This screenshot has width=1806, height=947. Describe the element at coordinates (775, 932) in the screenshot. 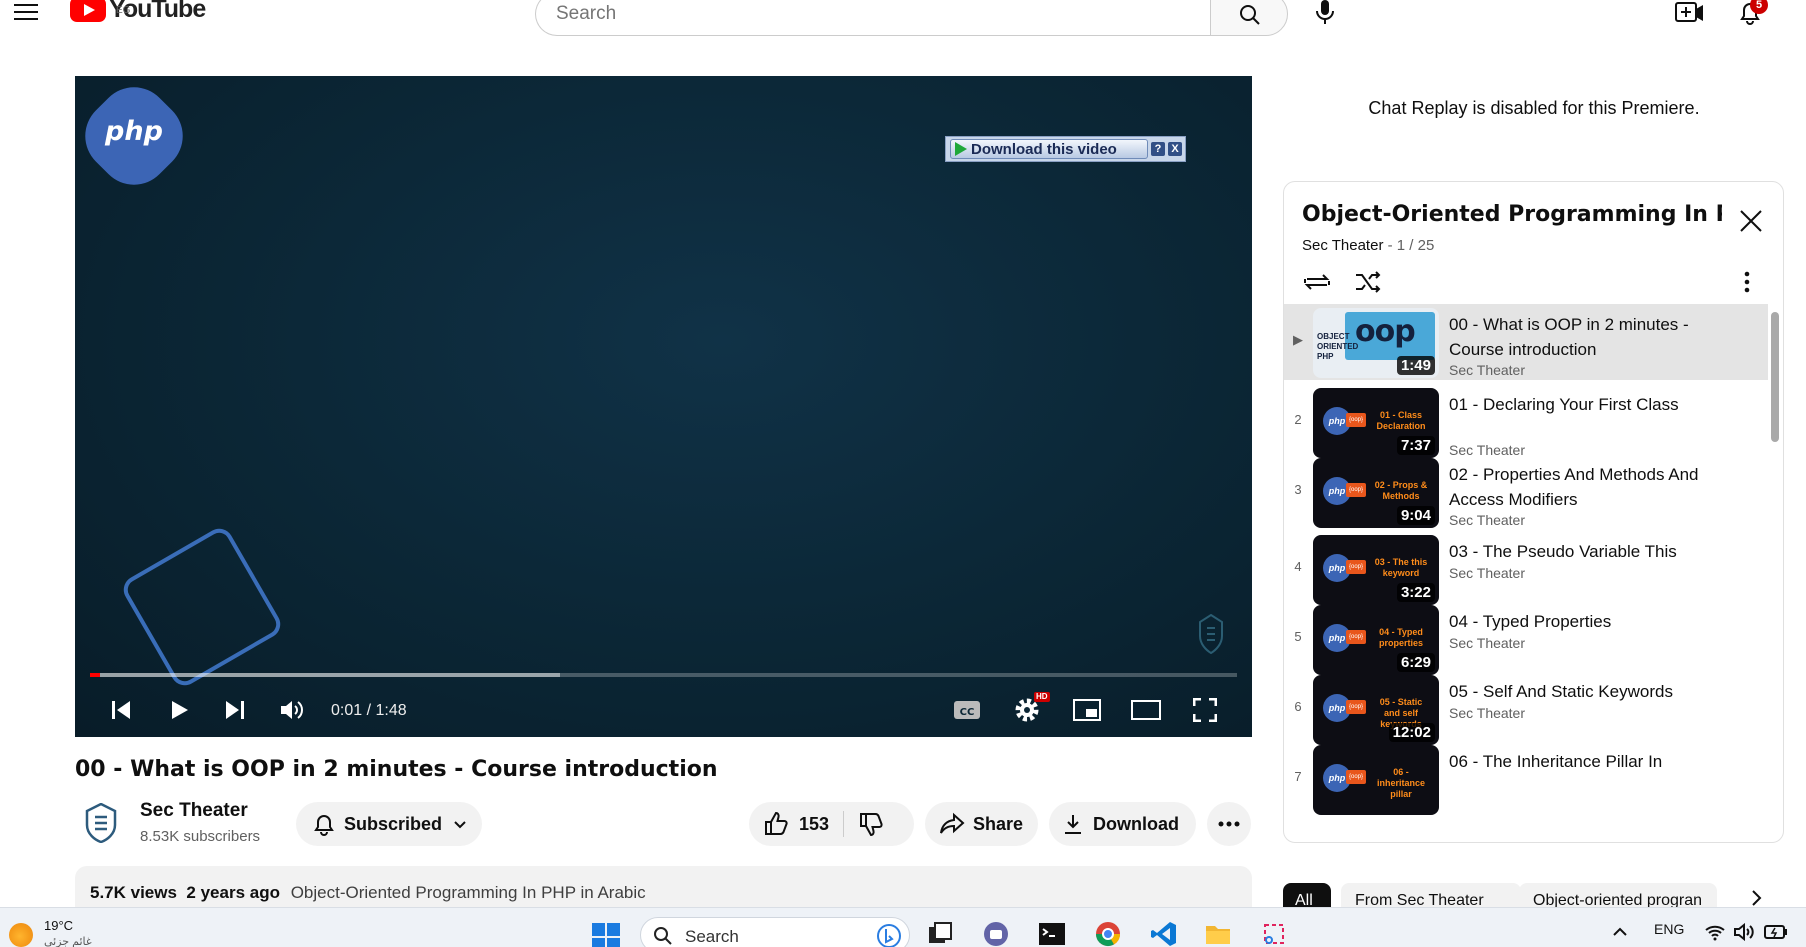

I see `taskbar-search: Search` at that location.